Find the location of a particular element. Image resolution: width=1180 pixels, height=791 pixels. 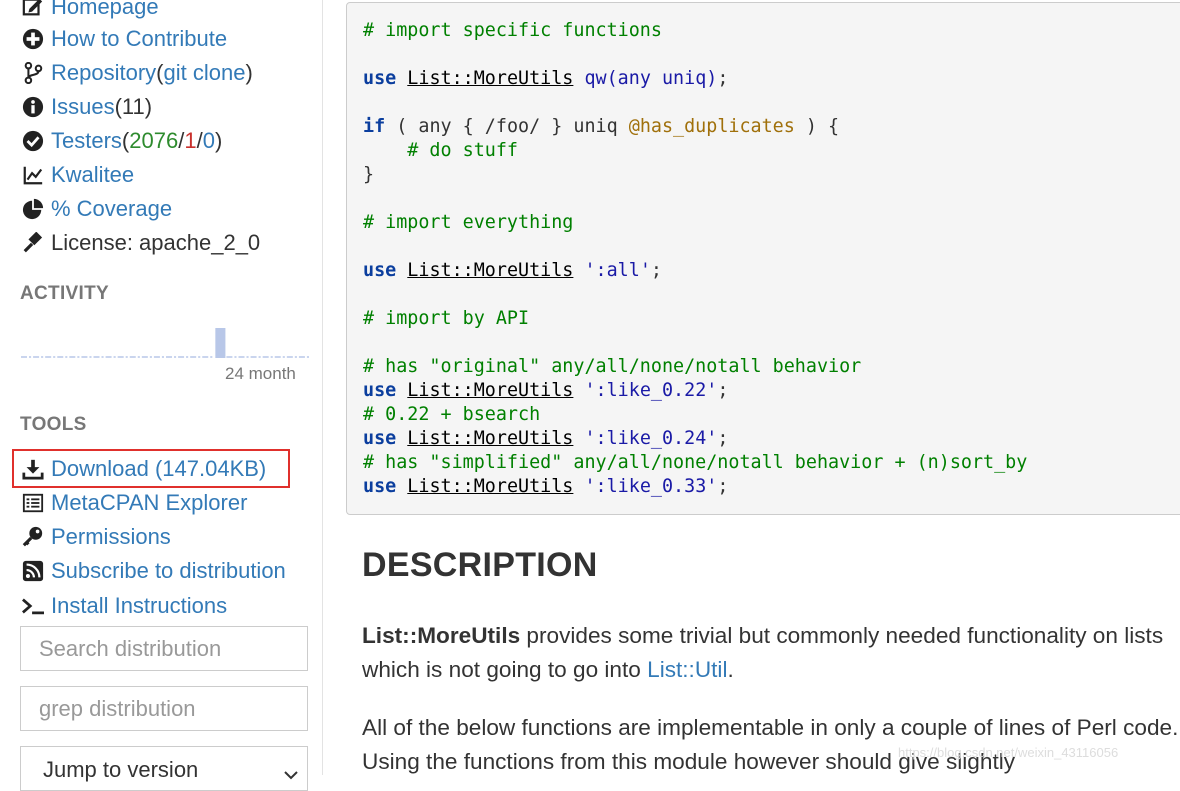

testers-fail-link: 1 is located at coordinates (190, 141).